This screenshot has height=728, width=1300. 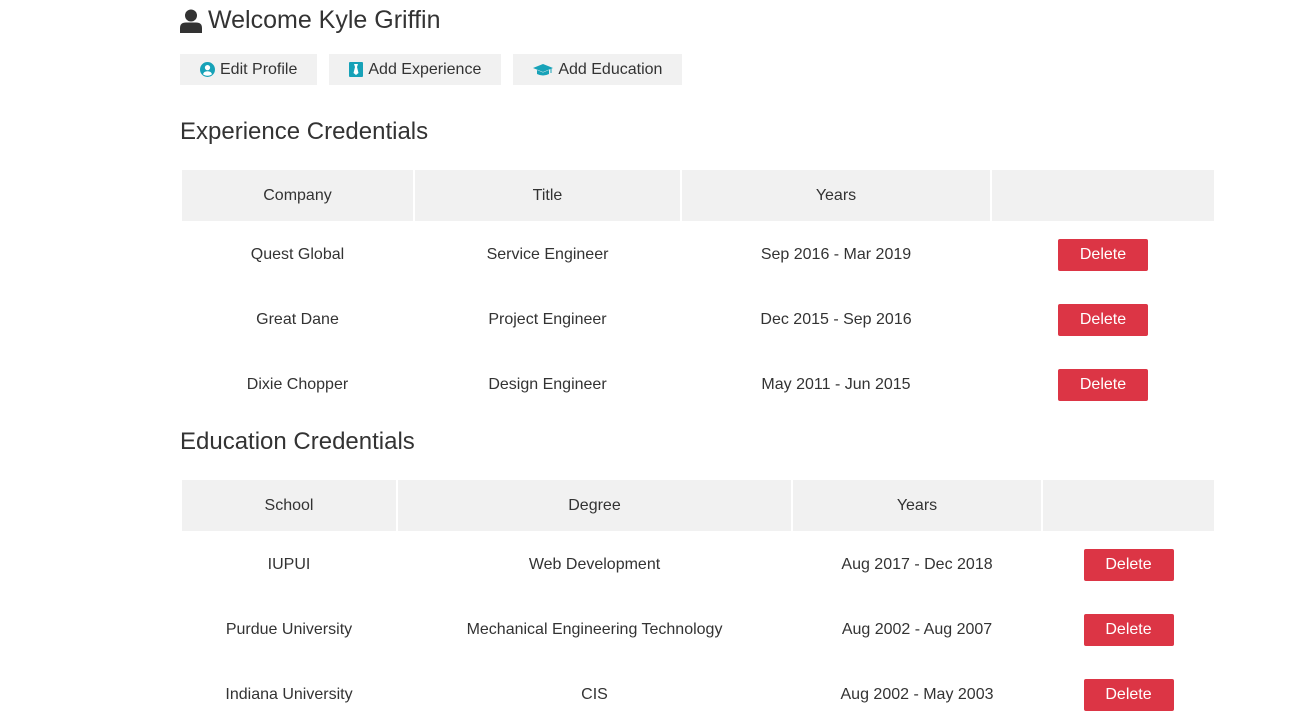 I want to click on user-icon, so click(x=191, y=21).